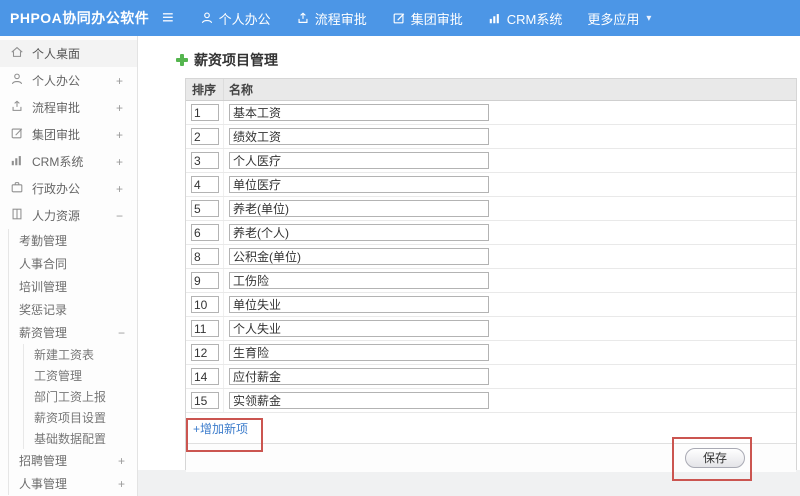 The height and width of the screenshot is (496, 800). I want to click on topnav-more-apps: 更多应用 ▾, so click(619, 18).